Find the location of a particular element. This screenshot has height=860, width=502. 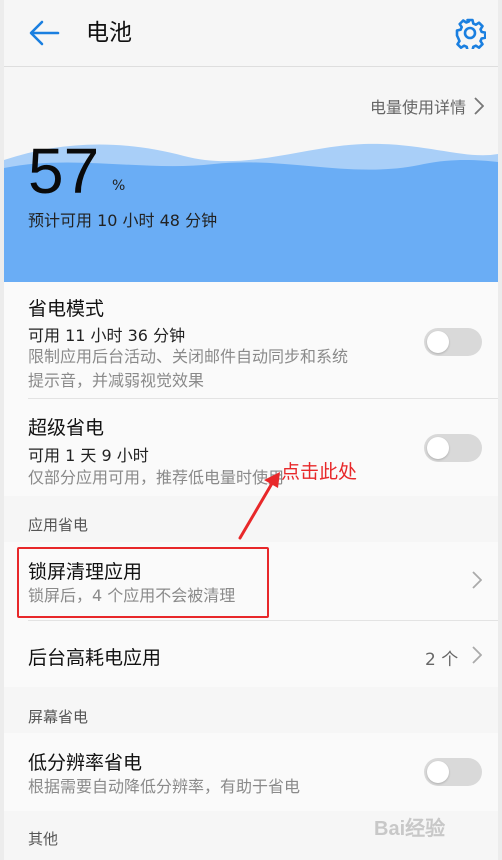

watermark: Bai经验 is located at coordinates (410, 829).